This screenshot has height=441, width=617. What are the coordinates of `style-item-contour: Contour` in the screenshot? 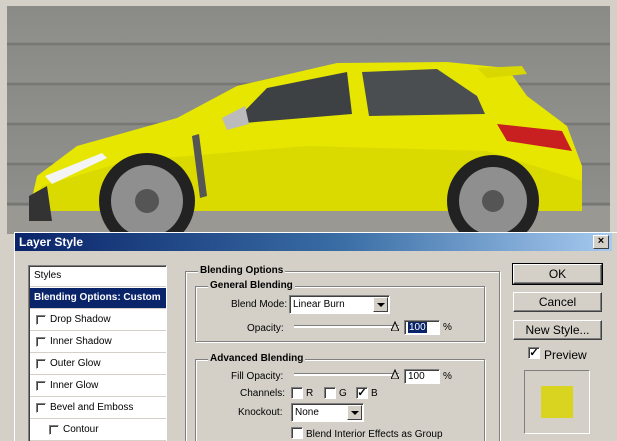 It's located at (98, 430).